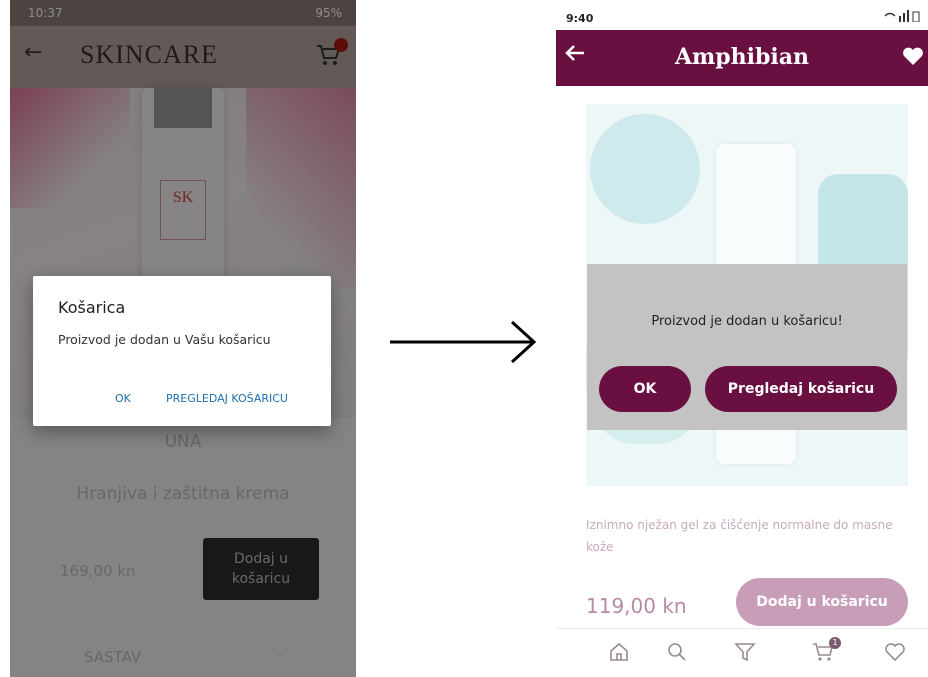 This screenshot has height=677, width=928. I want to click on dialog-title: Košarica, so click(92, 307).